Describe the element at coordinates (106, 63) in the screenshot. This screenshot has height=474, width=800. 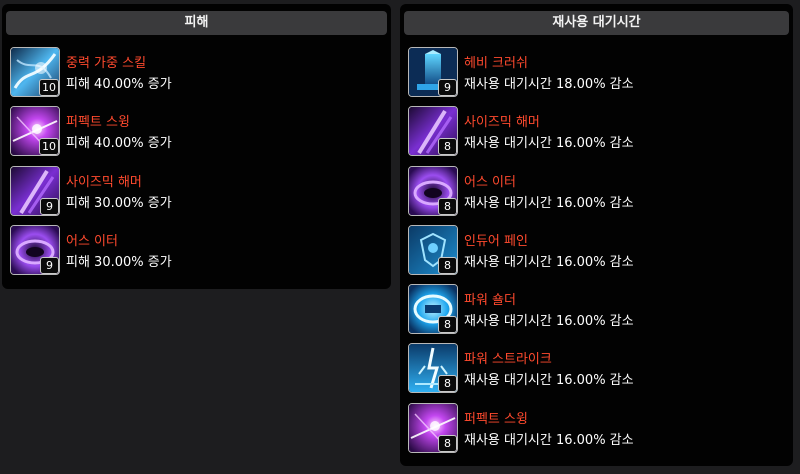
I see `skill-name: 중력 가중 스킬` at that location.